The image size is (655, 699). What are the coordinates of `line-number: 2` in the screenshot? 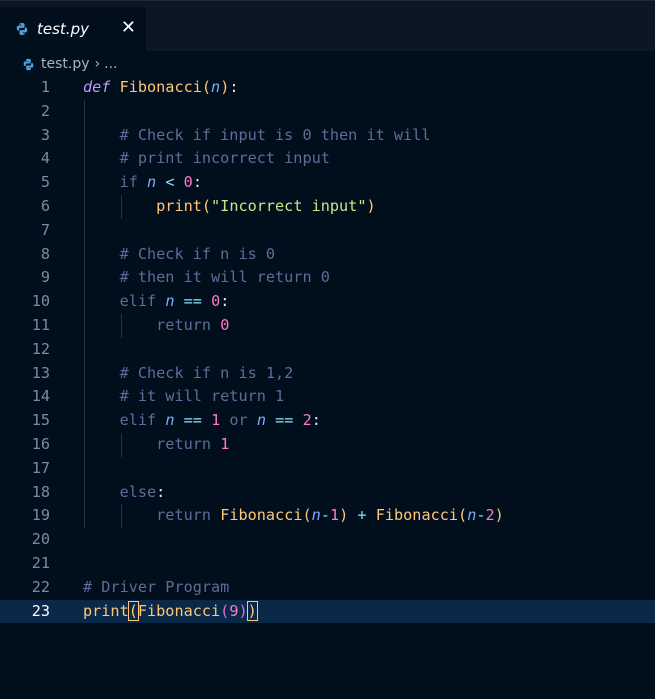 It's located at (45, 110).